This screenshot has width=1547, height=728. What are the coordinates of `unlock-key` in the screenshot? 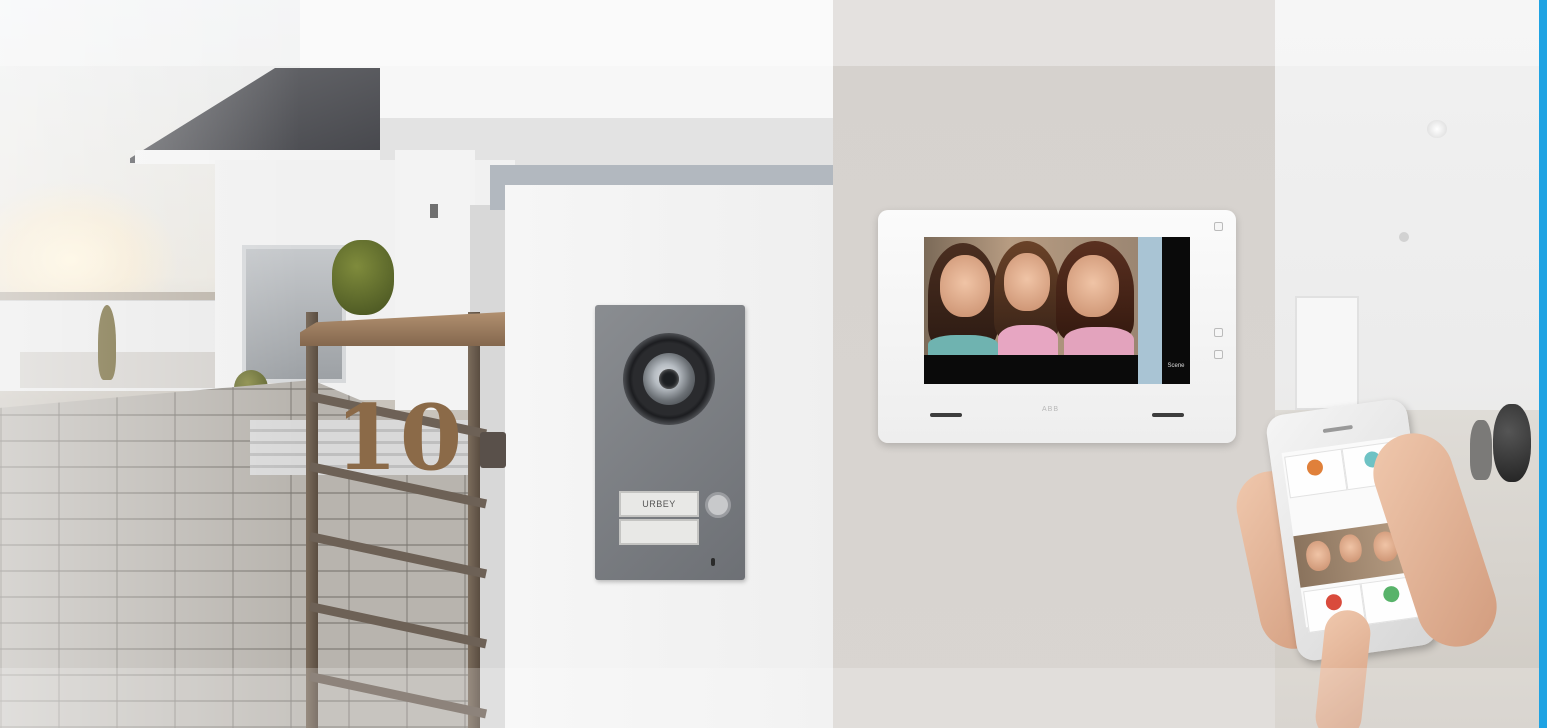 It's located at (1168, 415).